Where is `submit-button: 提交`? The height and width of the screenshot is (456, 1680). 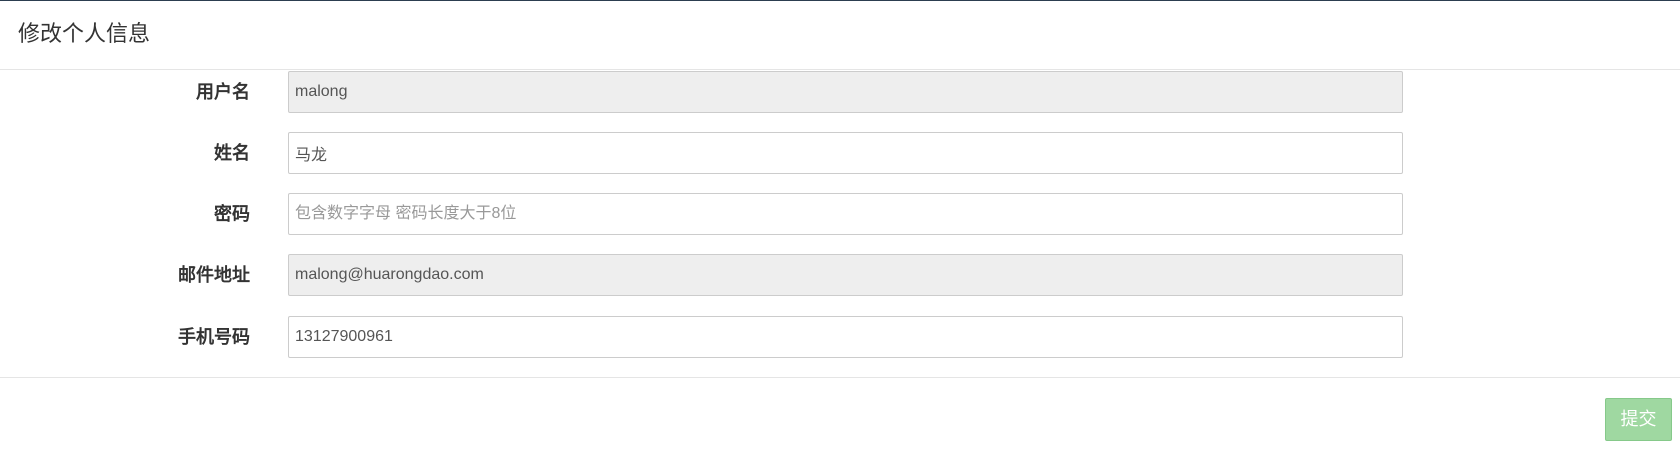 submit-button: 提交 is located at coordinates (1638, 419).